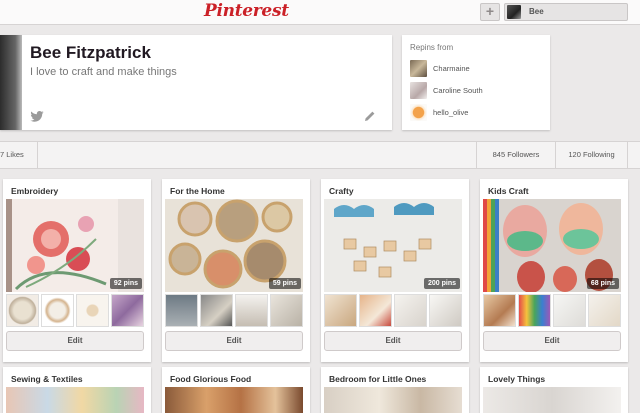 Image resolution: width=640 pixels, height=413 pixels. I want to click on board-title: Crafty, so click(341, 191).